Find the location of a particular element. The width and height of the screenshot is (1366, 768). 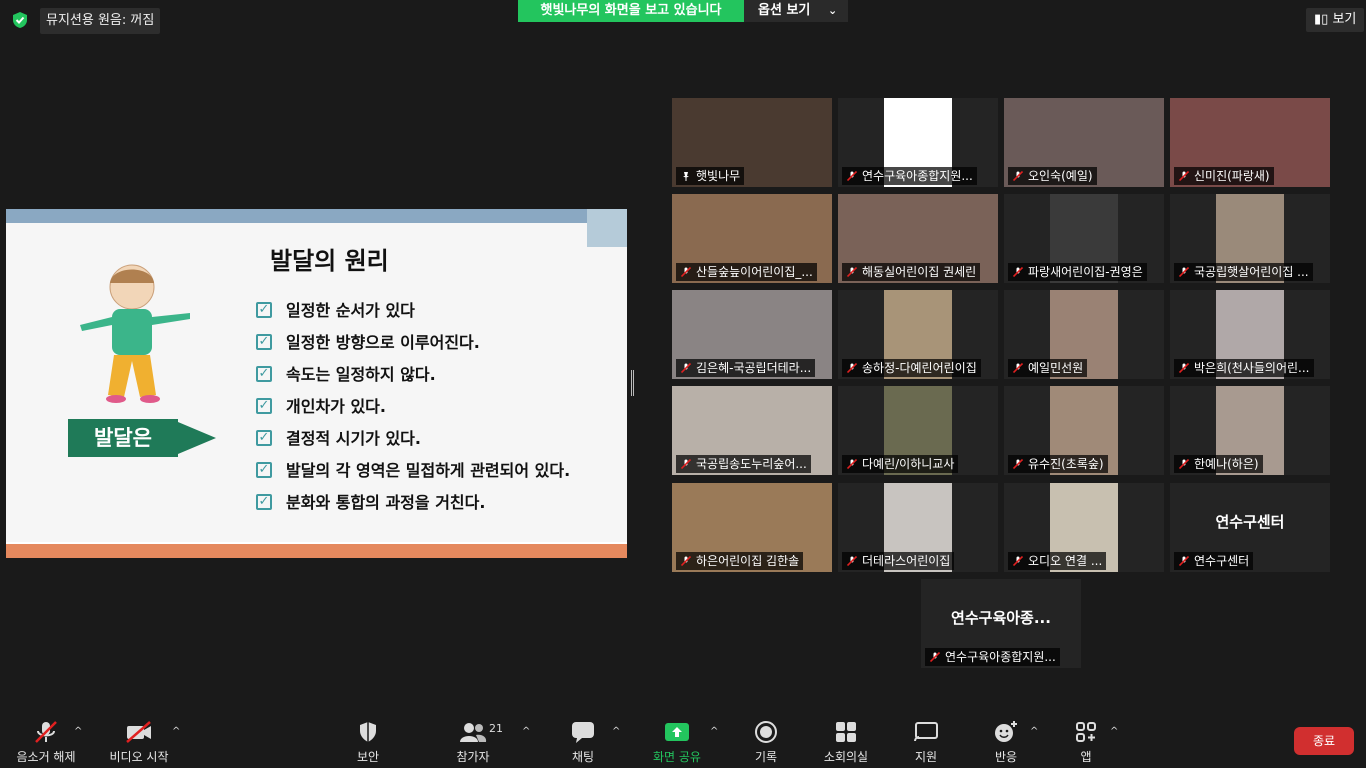

apps-icon is located at coordinates (1086, 732).